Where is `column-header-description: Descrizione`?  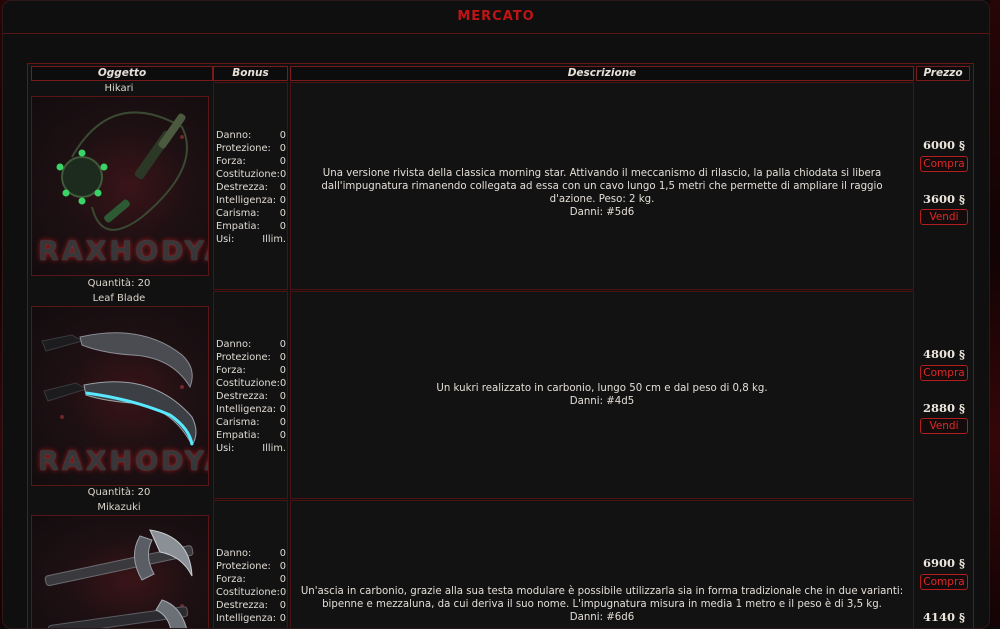 column-header-description: Descrizione is located at coordinates (602, 73).